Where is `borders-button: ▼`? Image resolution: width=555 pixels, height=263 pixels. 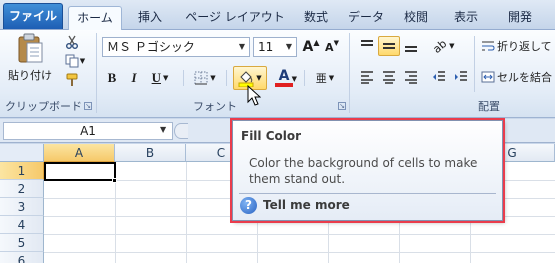 borders-button: ▼ is located at coordinates (205, 78).